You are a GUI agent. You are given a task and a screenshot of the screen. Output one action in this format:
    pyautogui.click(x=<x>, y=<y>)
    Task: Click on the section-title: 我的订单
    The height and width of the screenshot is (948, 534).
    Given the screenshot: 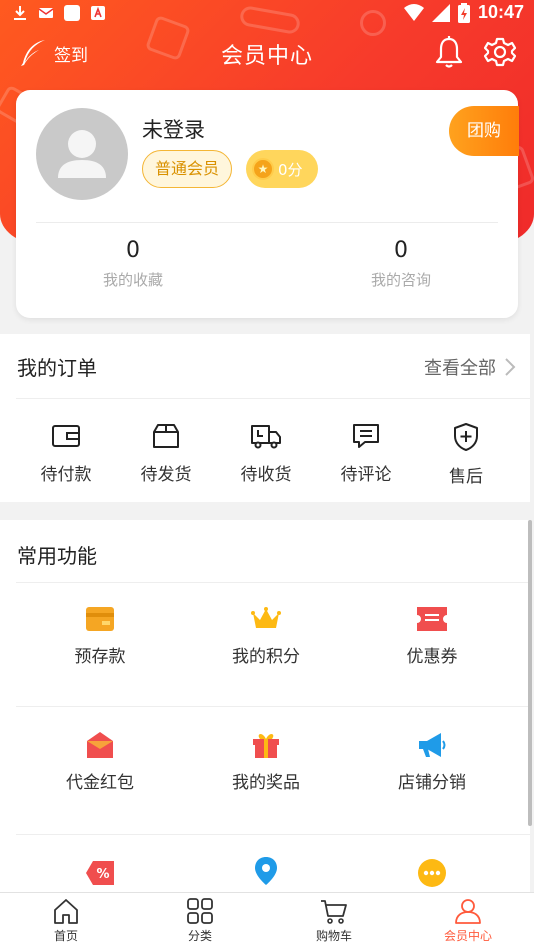 What is the action you would take?
    pyautogui.click(x=57, y=368)
    